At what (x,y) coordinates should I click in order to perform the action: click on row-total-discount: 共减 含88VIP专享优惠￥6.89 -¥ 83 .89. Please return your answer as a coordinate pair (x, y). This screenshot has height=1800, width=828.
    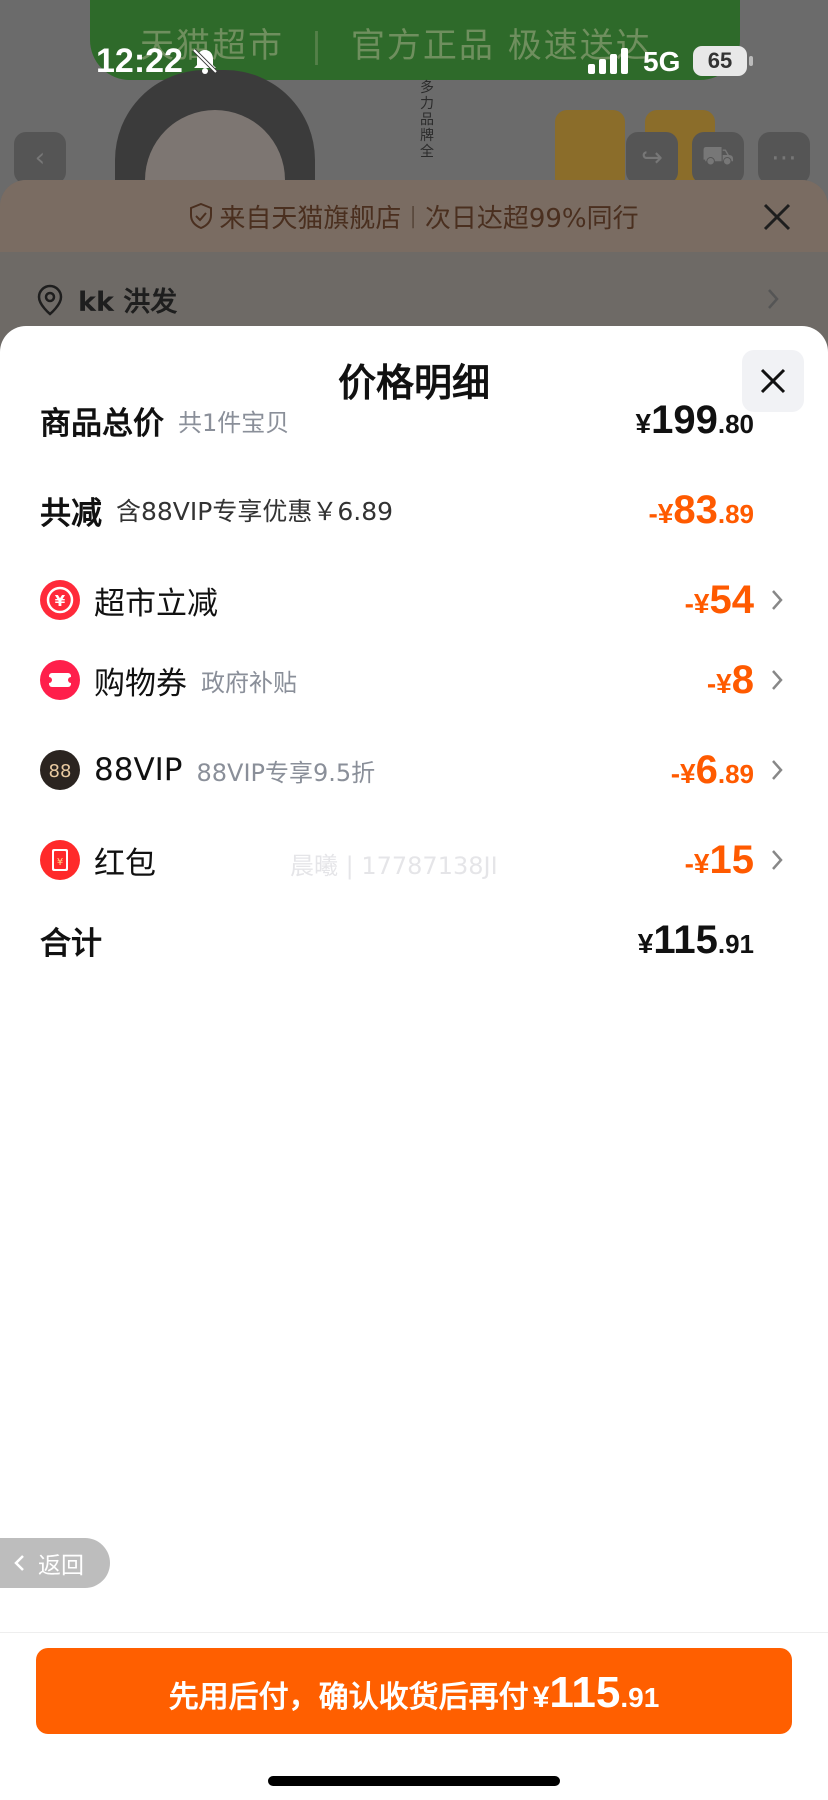
    Looking at the image, I should click on (414, 510).